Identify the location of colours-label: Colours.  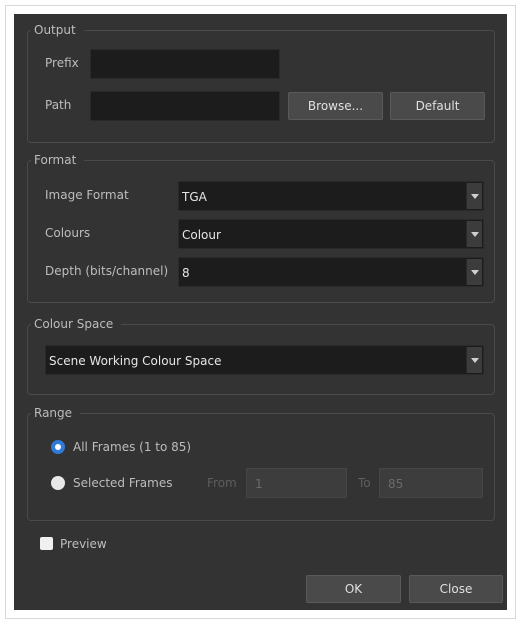
(68, 233).